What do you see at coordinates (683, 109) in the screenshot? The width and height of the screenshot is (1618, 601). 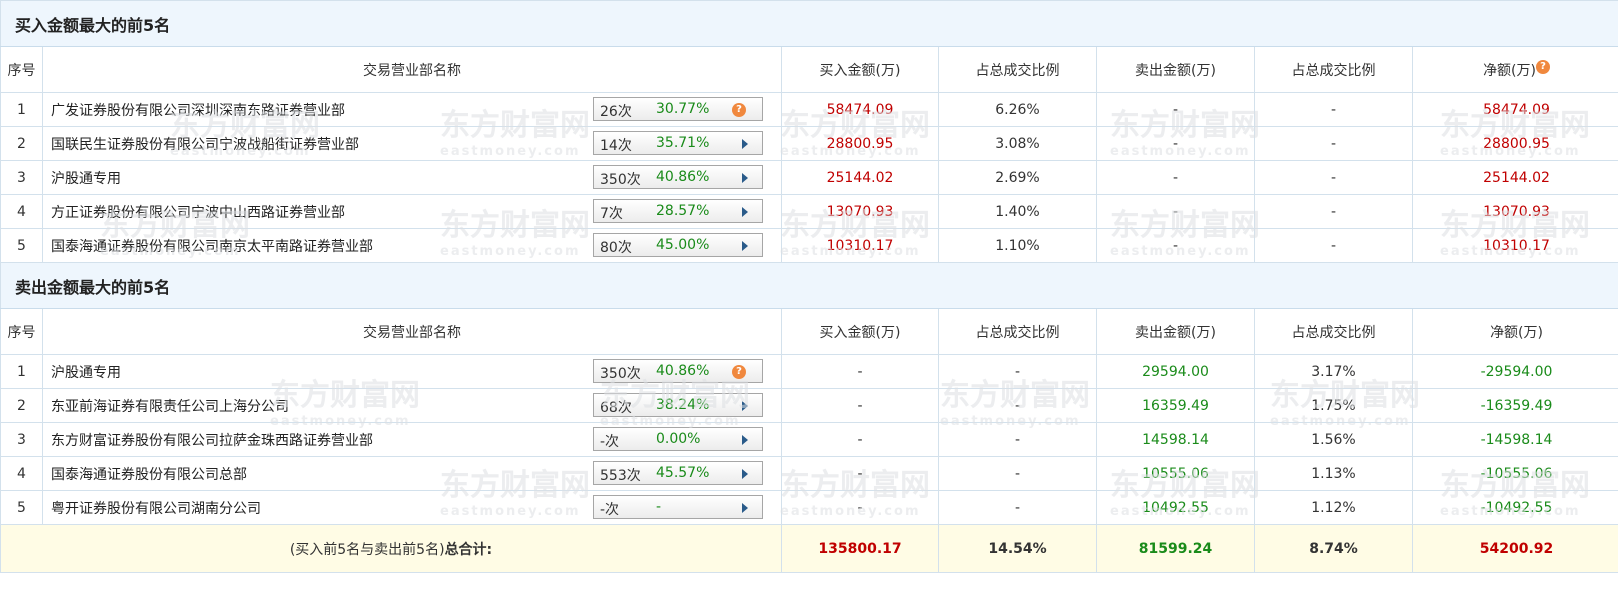 I see `win-rate: 30.77%` at bounding box center [683, 109].